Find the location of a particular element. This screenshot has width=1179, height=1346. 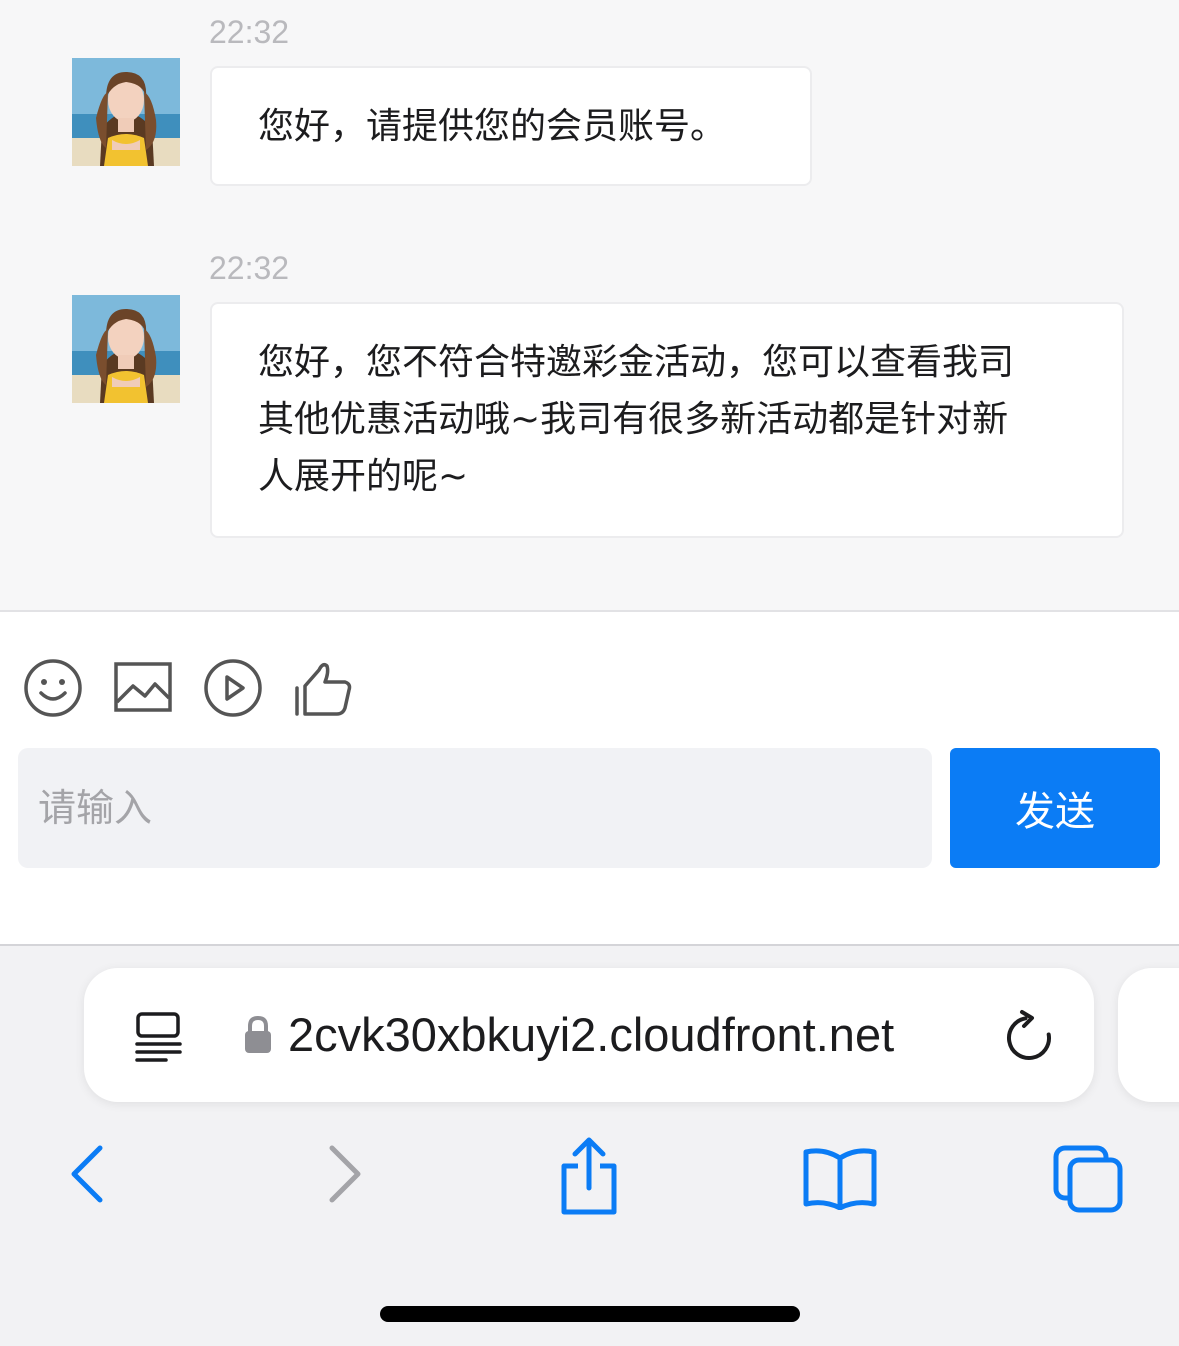

lock-icon is located at coordinates (258, 1034).